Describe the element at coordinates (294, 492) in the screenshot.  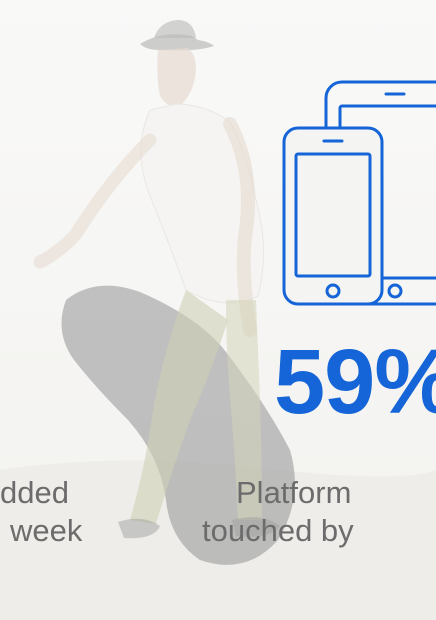
I see `stat-caption-line1: Platform` at that location.